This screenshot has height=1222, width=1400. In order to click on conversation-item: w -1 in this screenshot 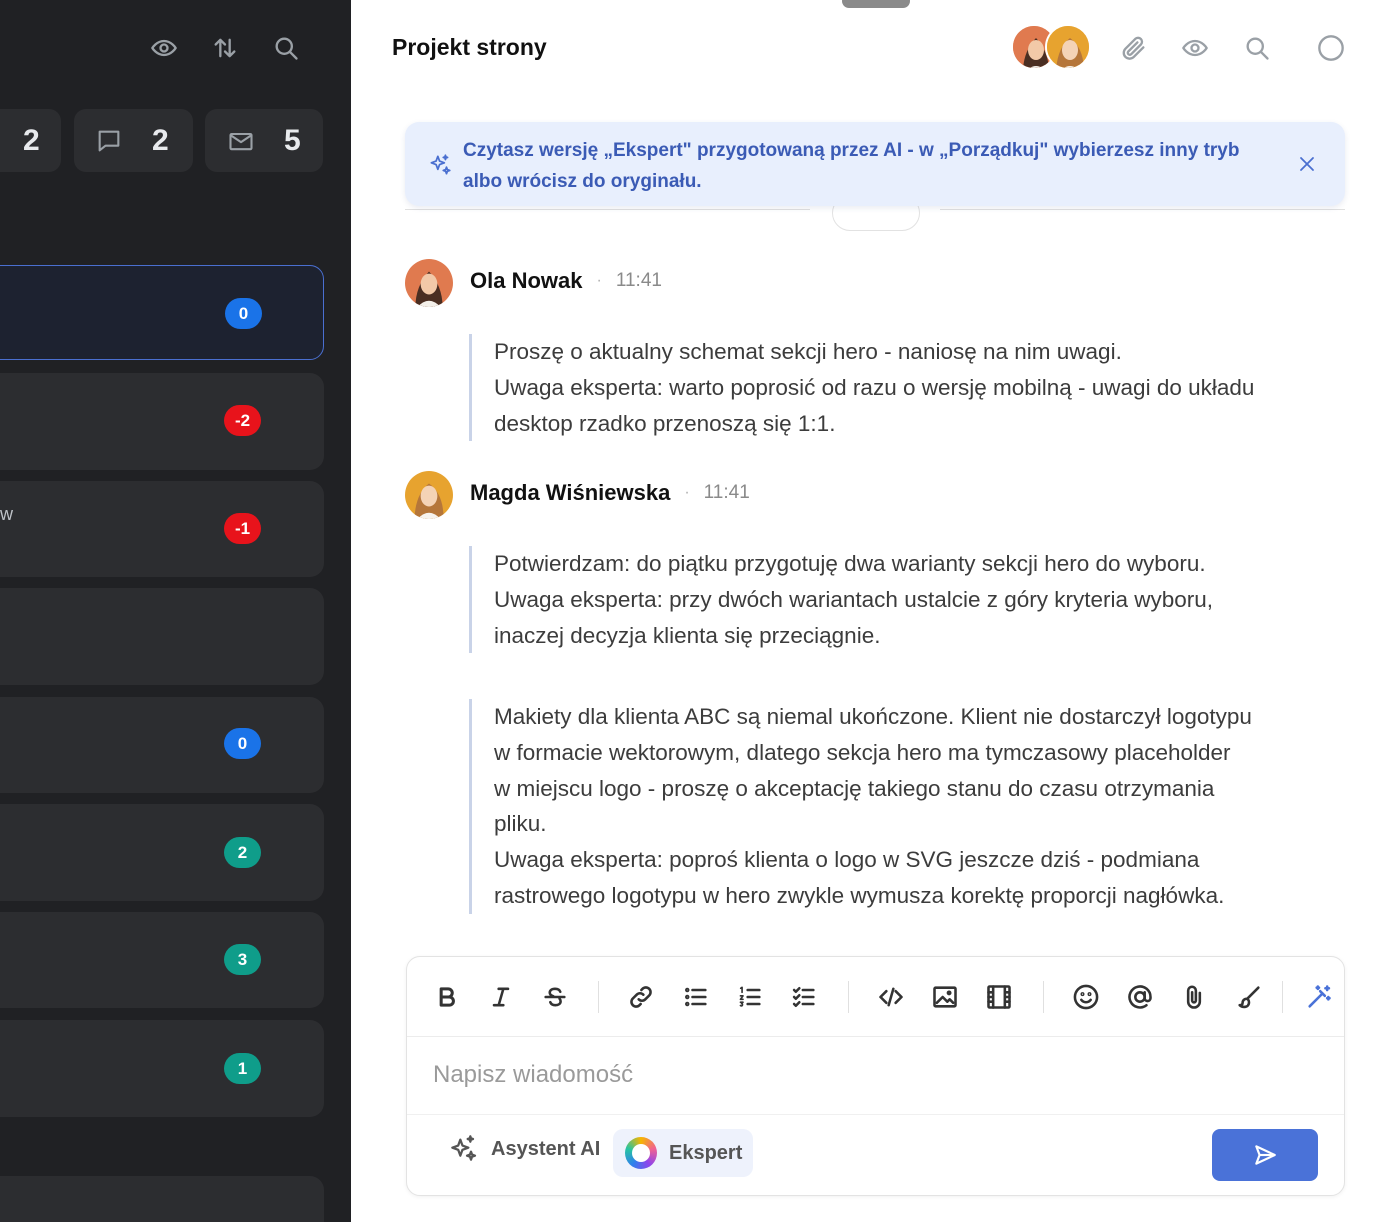, I will do `click(162, 529)`.